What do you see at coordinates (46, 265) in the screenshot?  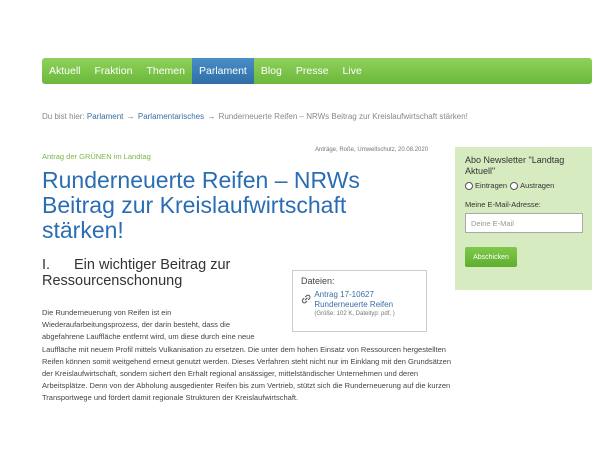 I see `section-number: I.` at bounding box center [46, 265].